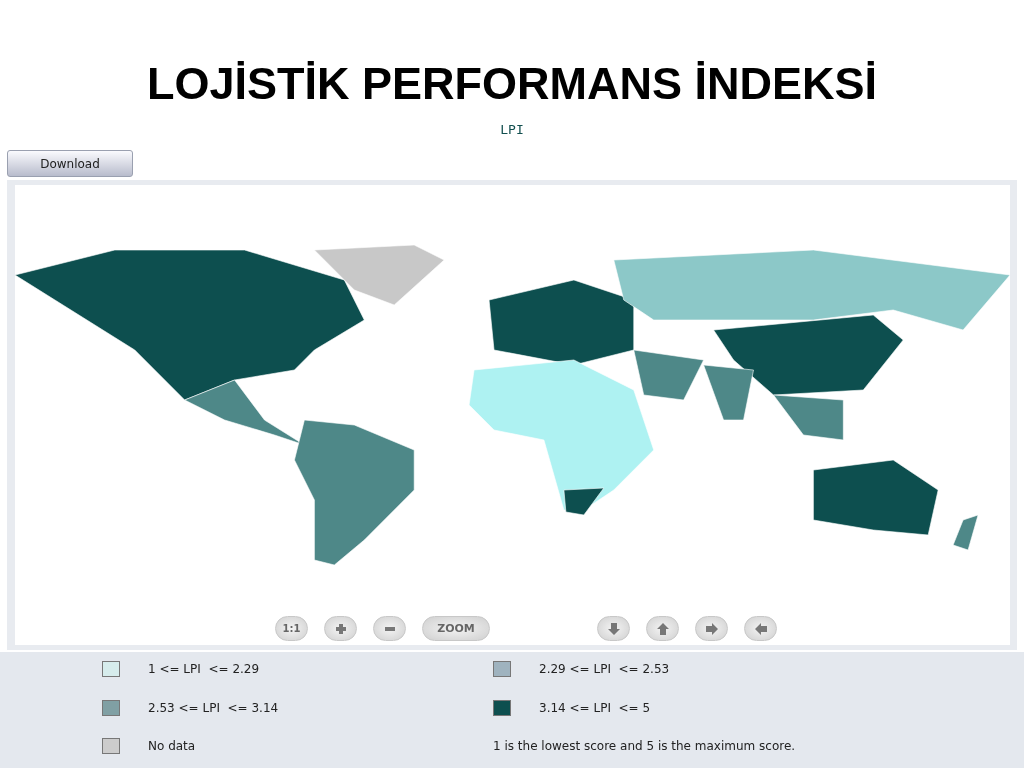 This screenshot has width=1024, height=768. I want to click on pan-down-button, so click(613, 628).